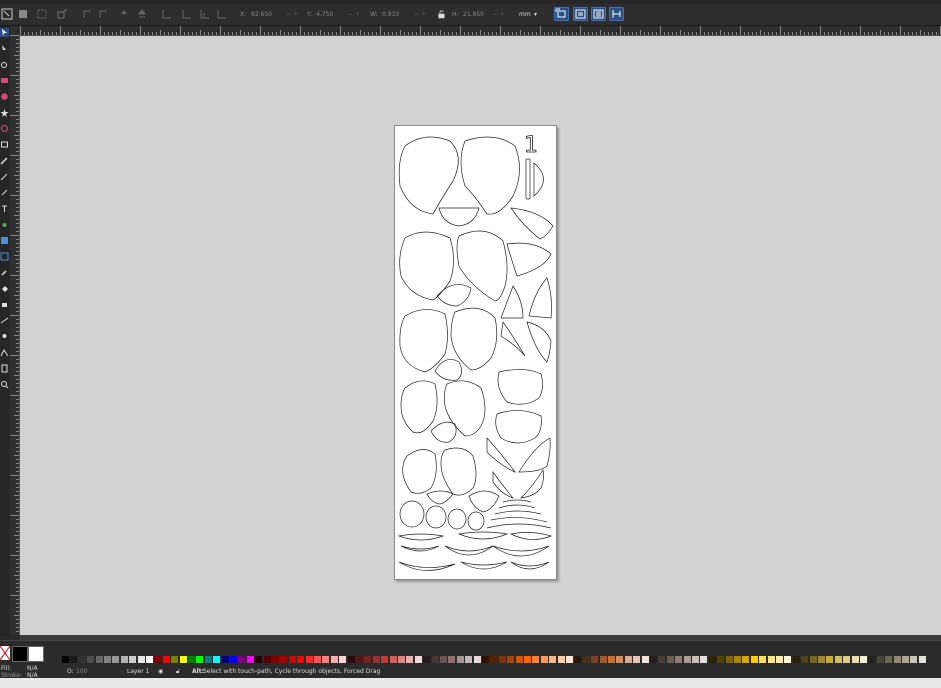  I want to click on h-stepper: − +, so click(499, 15).